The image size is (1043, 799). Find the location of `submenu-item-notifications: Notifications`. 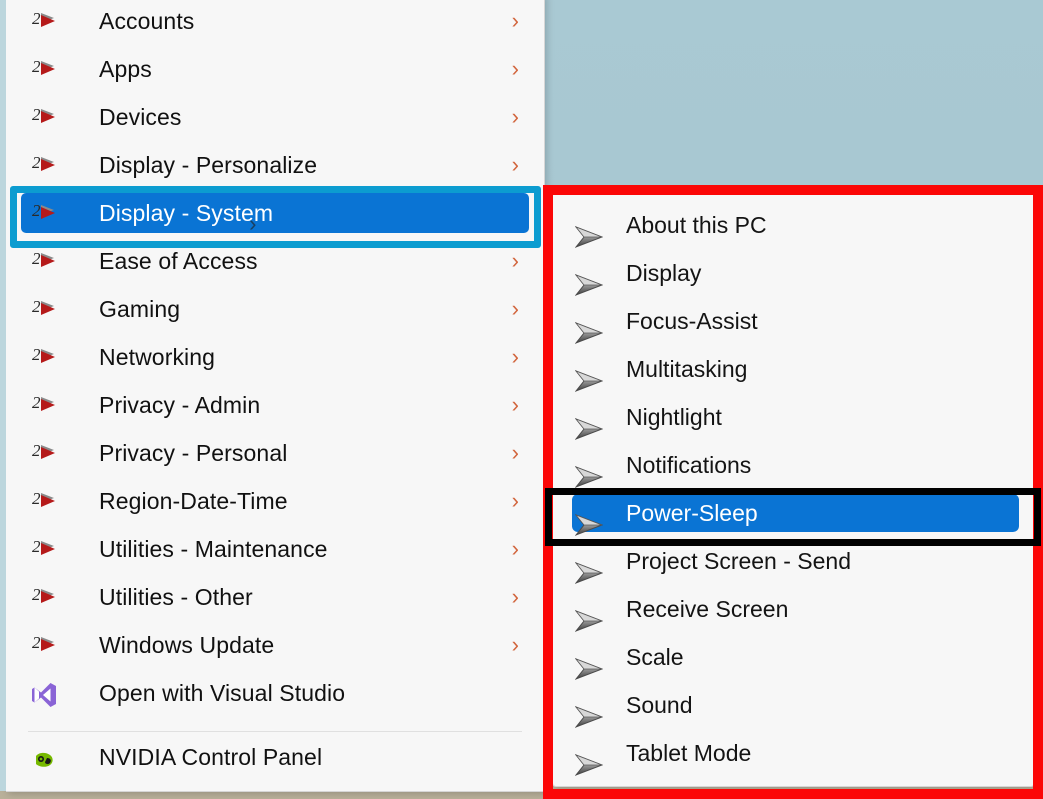

submenu-item-notifications: Notifications is located at coordinates (793, 465).